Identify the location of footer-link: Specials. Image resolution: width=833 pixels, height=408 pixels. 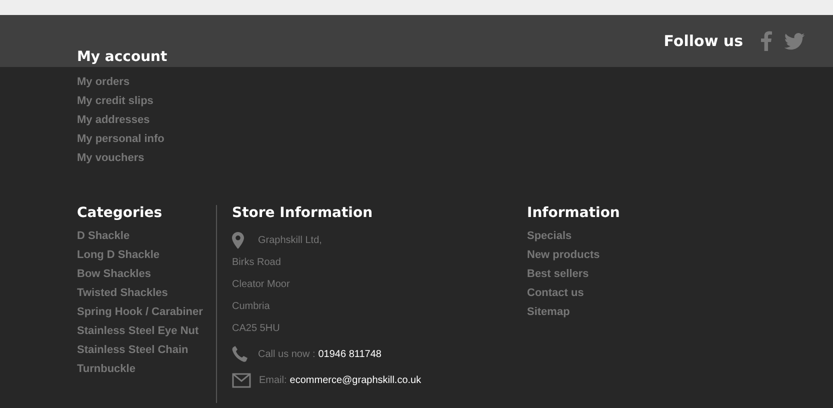
(627, 236).